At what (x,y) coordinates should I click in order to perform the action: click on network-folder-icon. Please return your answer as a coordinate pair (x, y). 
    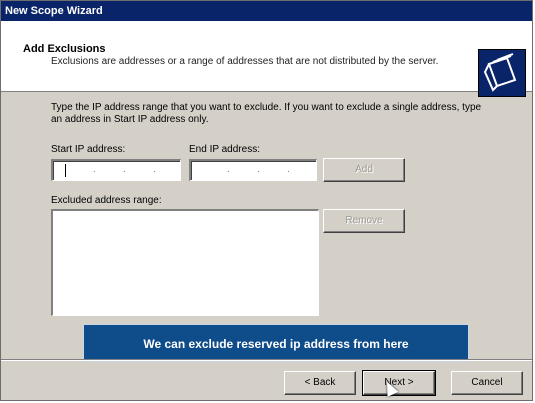
    Looking at the image, I should click on (502, 73).